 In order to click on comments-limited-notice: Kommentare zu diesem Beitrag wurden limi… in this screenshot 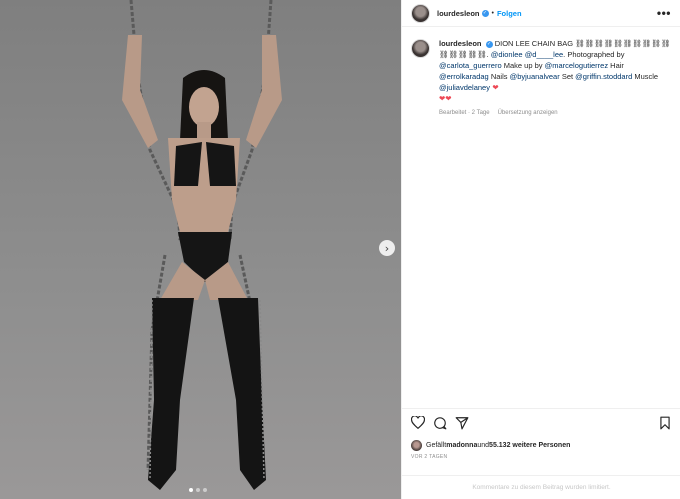, I will do `click(541, 487)`.